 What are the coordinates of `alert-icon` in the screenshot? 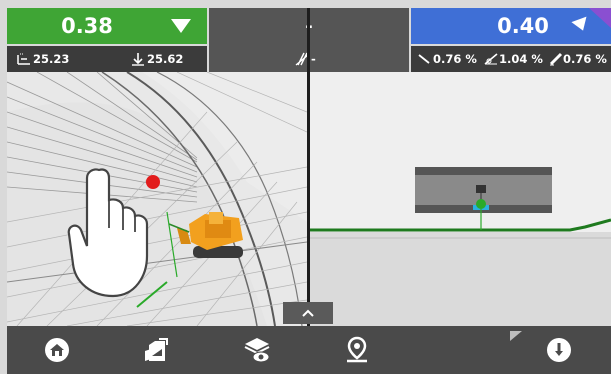 It's located at (559, 350).